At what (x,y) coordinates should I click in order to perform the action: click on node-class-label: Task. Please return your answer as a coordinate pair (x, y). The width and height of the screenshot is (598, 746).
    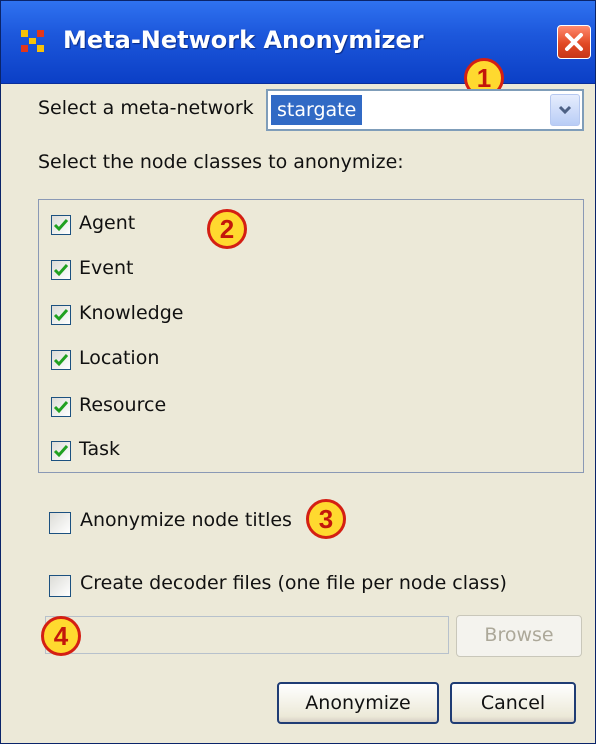
    Looking at the image, I should click on (100, 449).